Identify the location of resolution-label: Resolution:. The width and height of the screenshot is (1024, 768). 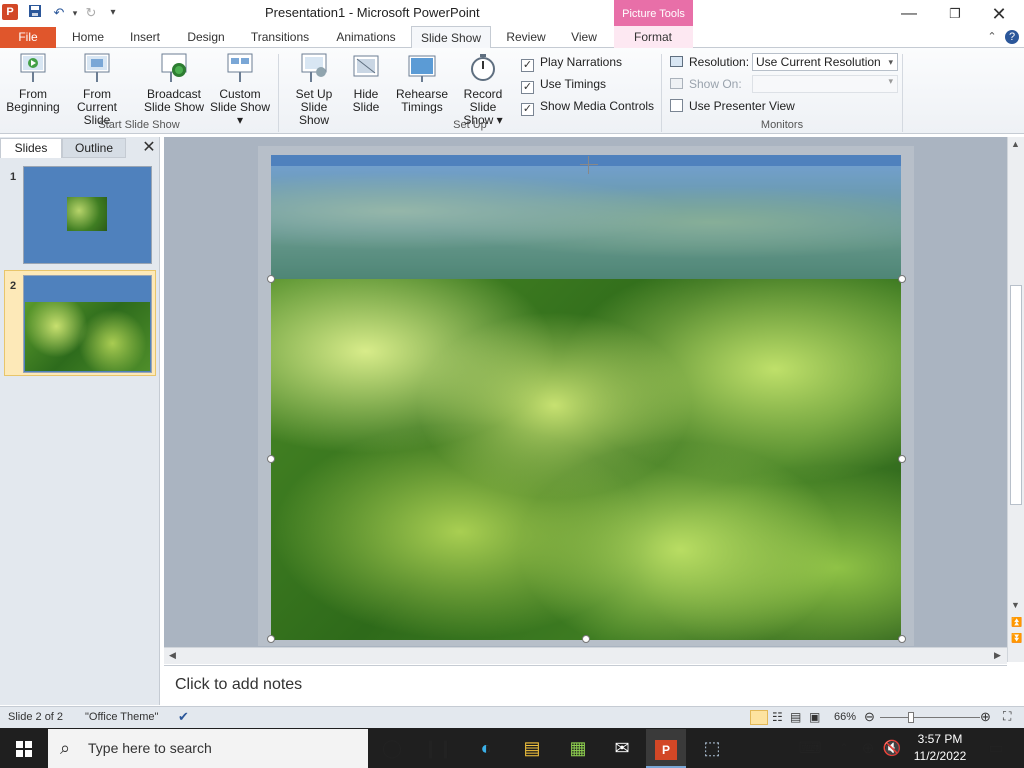
(719, 62).